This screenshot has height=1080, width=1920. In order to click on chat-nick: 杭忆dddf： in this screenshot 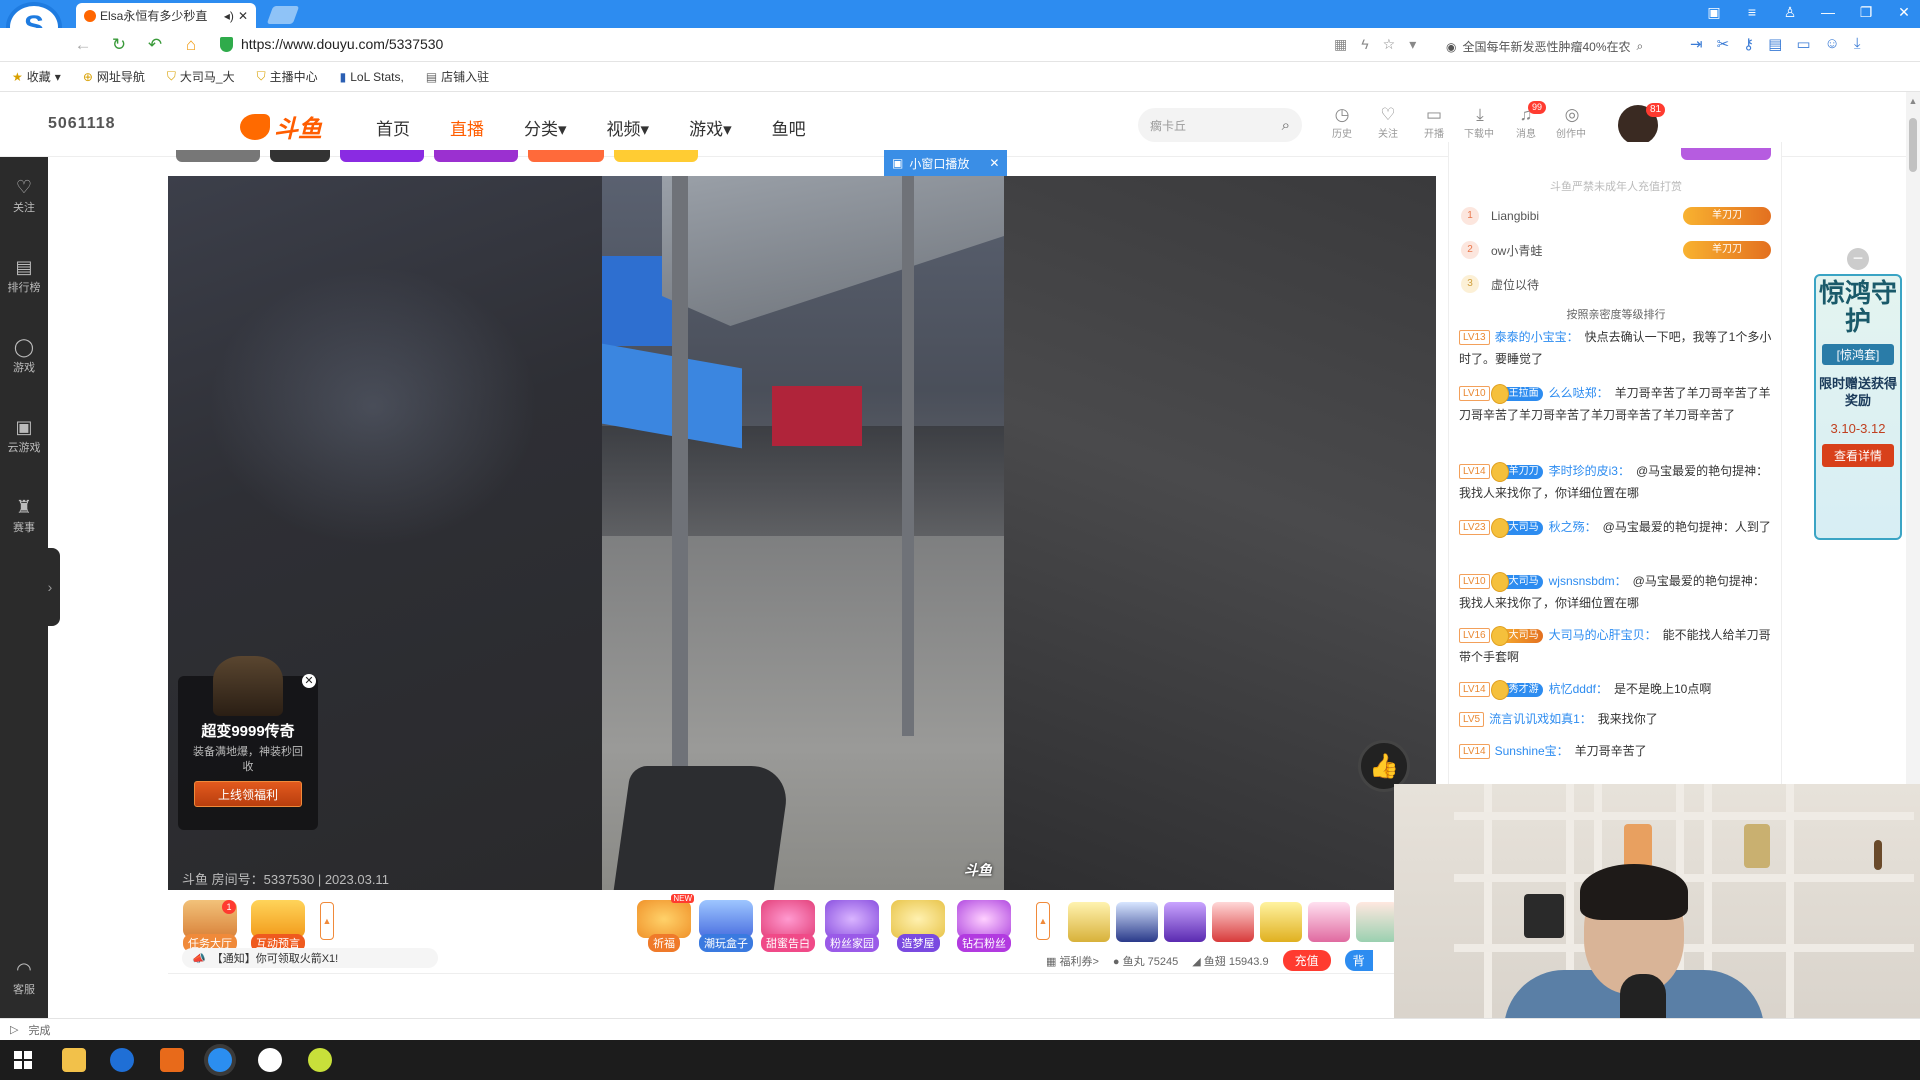, I will do `click(1578, 689)`.